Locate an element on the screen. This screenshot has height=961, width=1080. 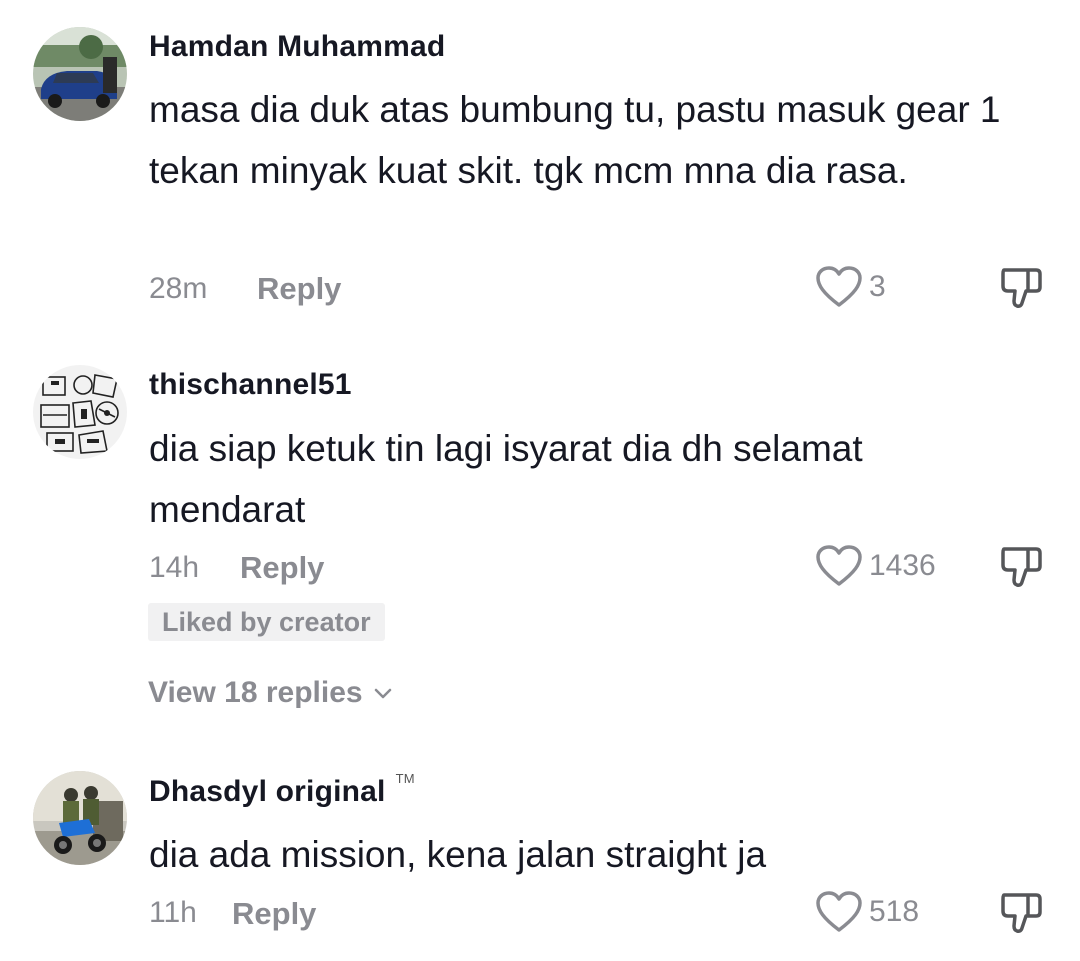
view-replies-label: View 18 replies is located at coordinates (255, 692).